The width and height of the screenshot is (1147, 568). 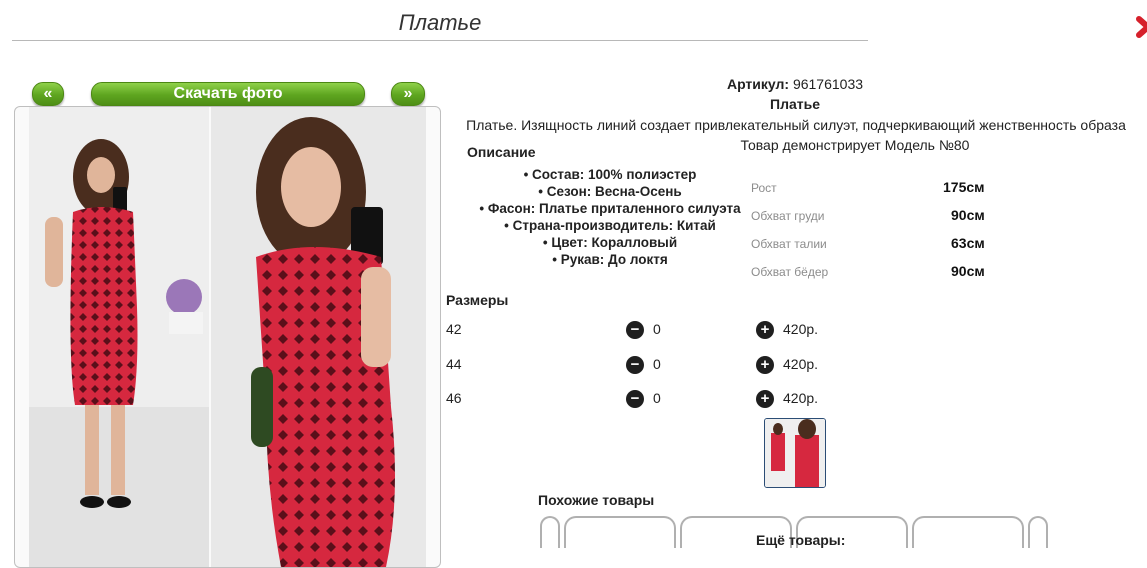 What do you see at coordinates (758, 84) in the screenshot?
I see `article-label: Артикул:` at bounding box center [758, 84].